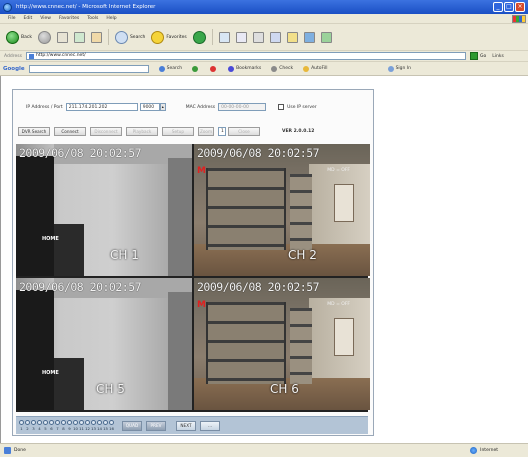  I want to click on maximize-button: □, so click(509, 7).